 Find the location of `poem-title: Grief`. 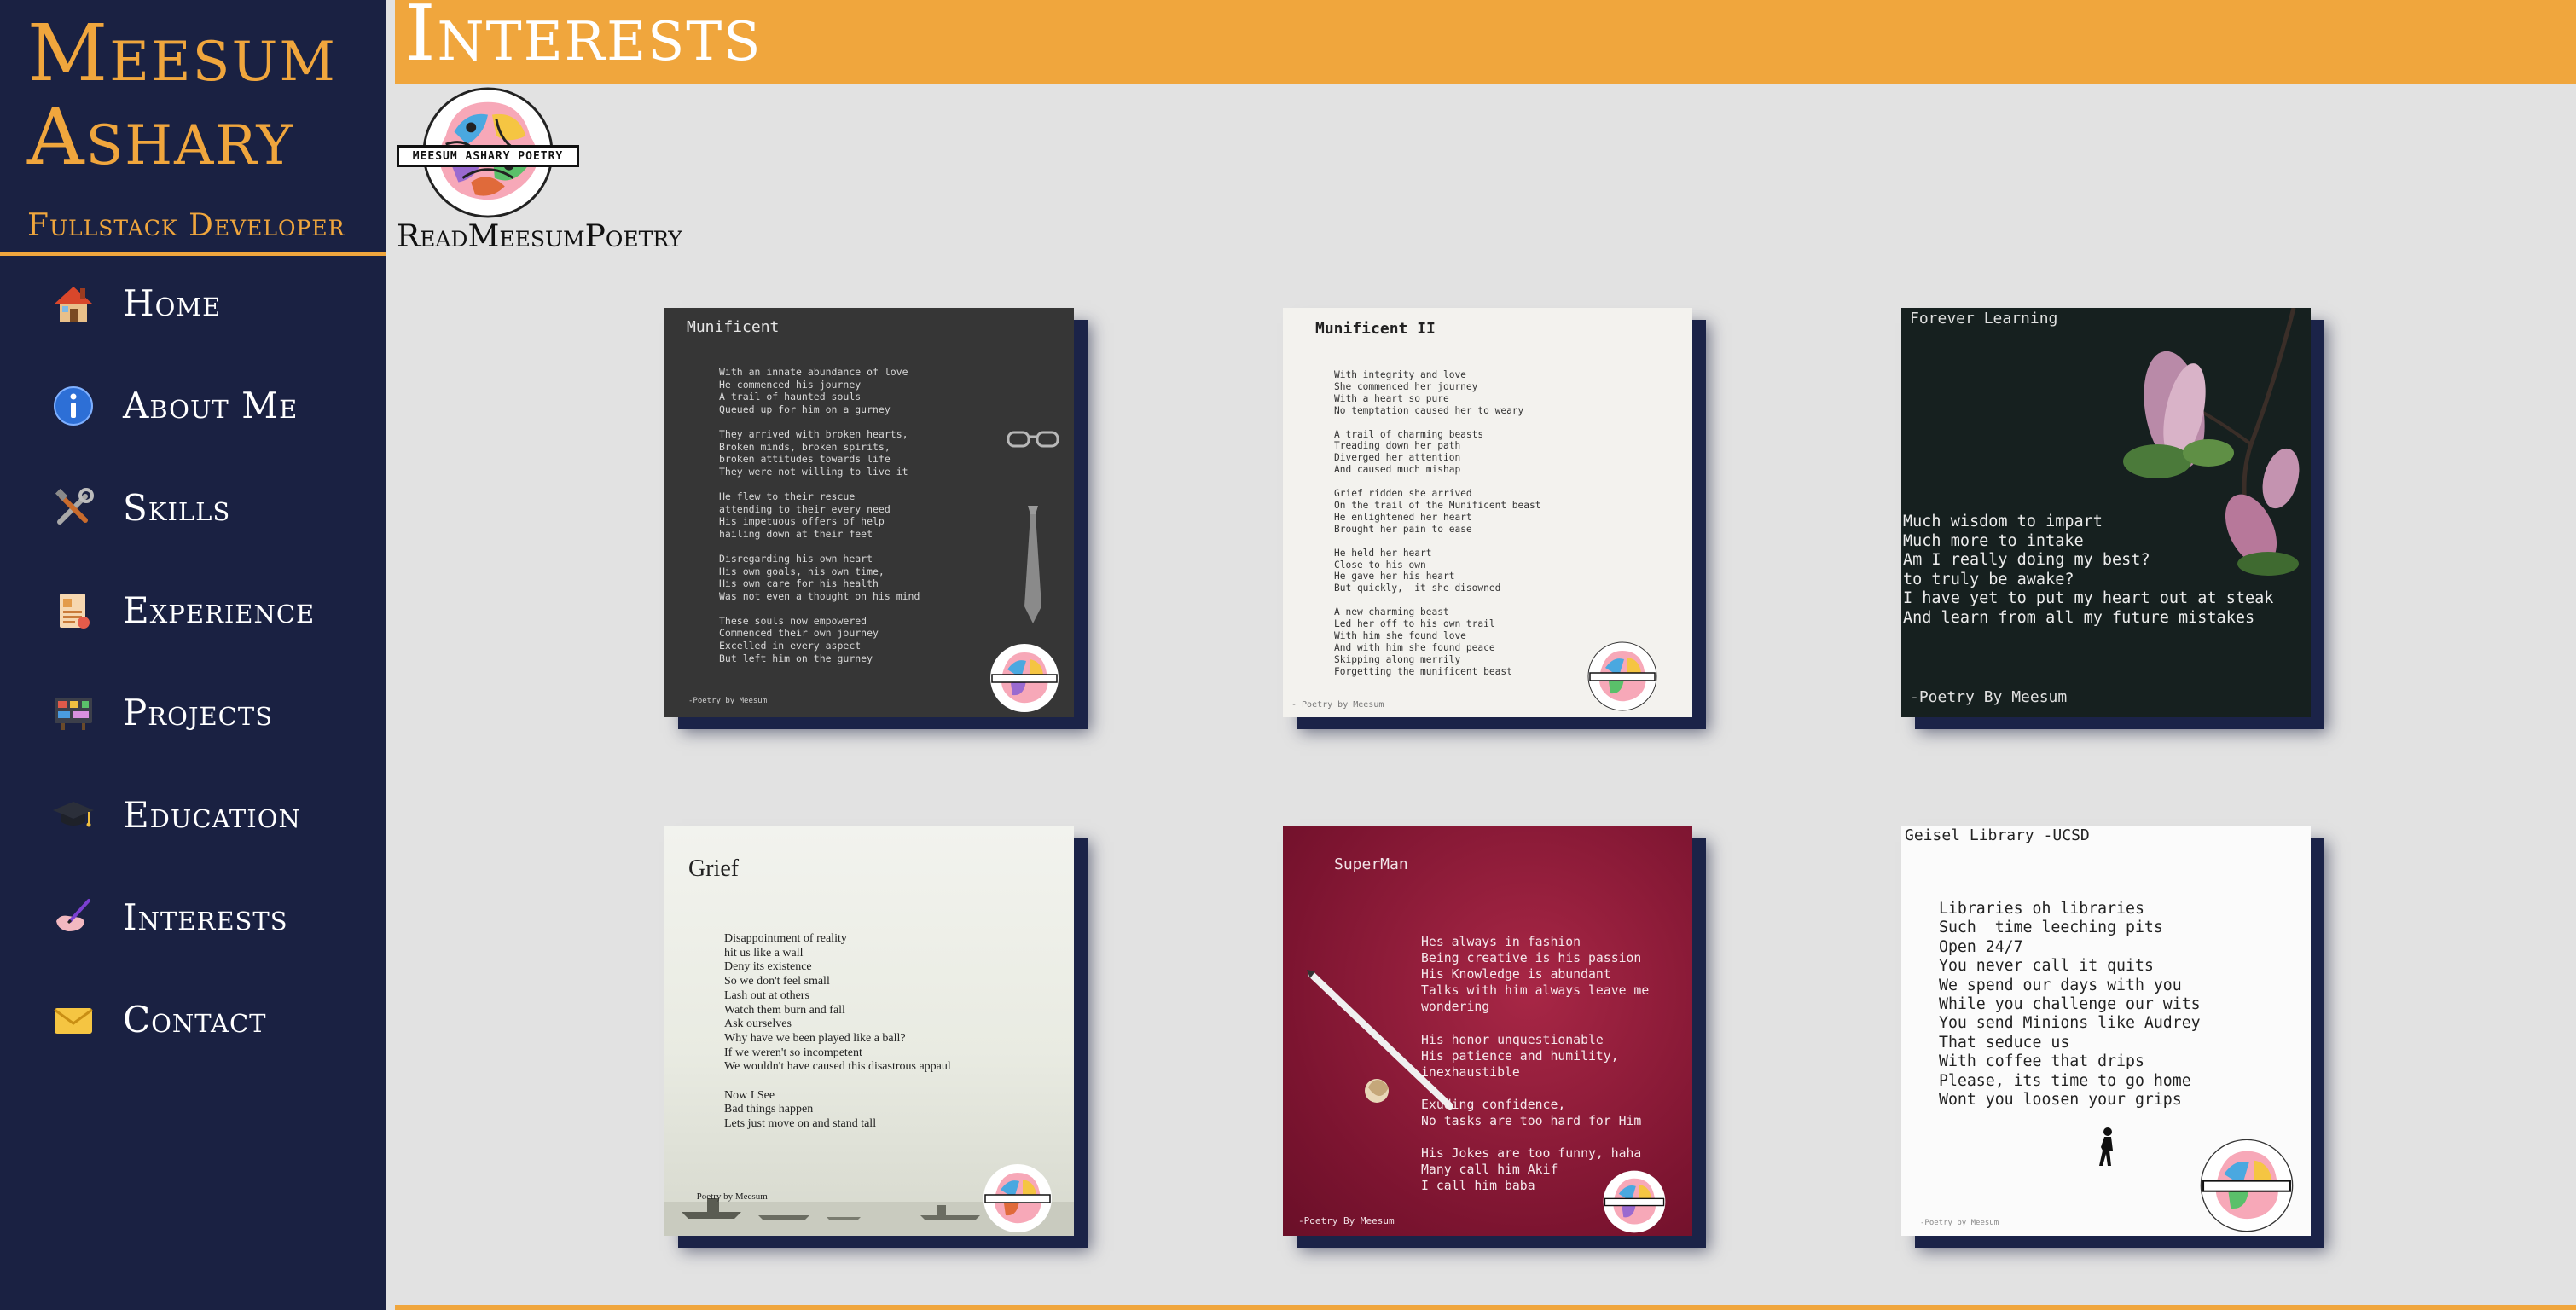

poem-title: Grief is located at coordinates (714, 869).